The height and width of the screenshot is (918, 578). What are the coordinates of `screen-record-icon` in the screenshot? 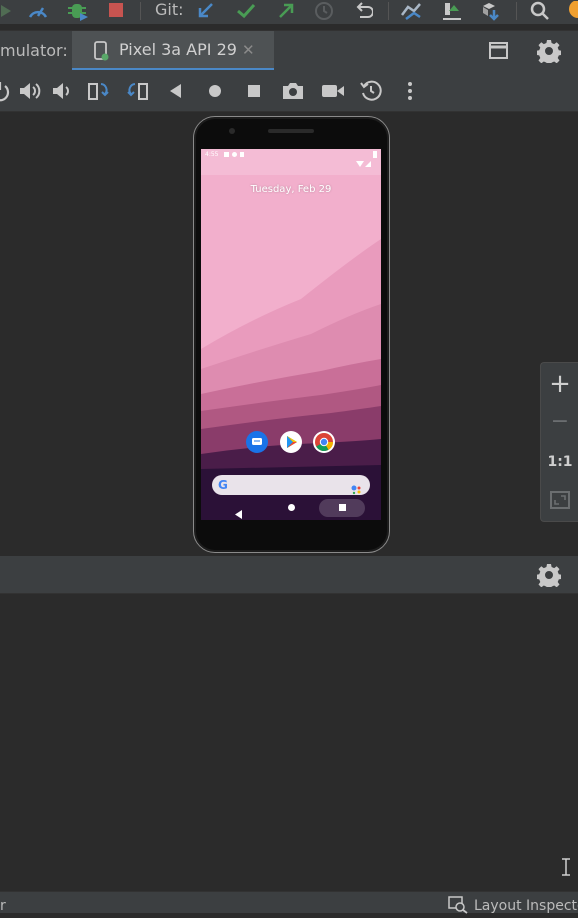 It's located at (332, 91).